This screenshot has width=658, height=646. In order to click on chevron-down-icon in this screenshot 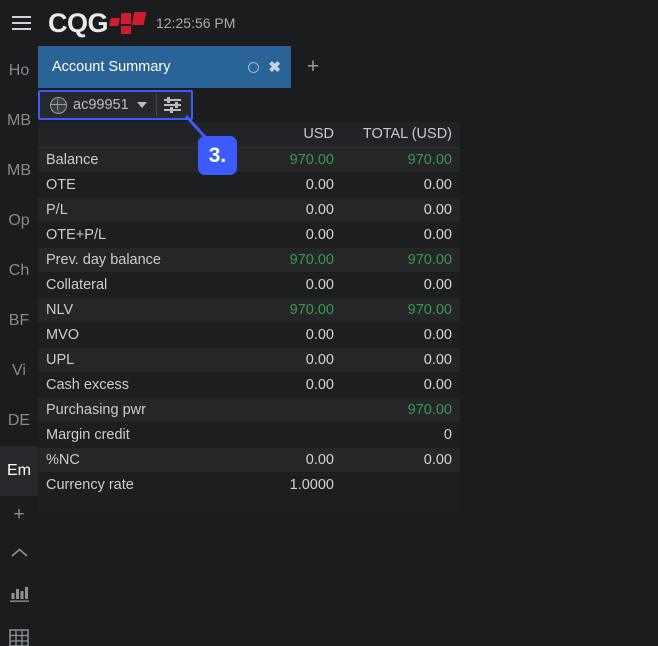, I will do `click(141, 105)`.